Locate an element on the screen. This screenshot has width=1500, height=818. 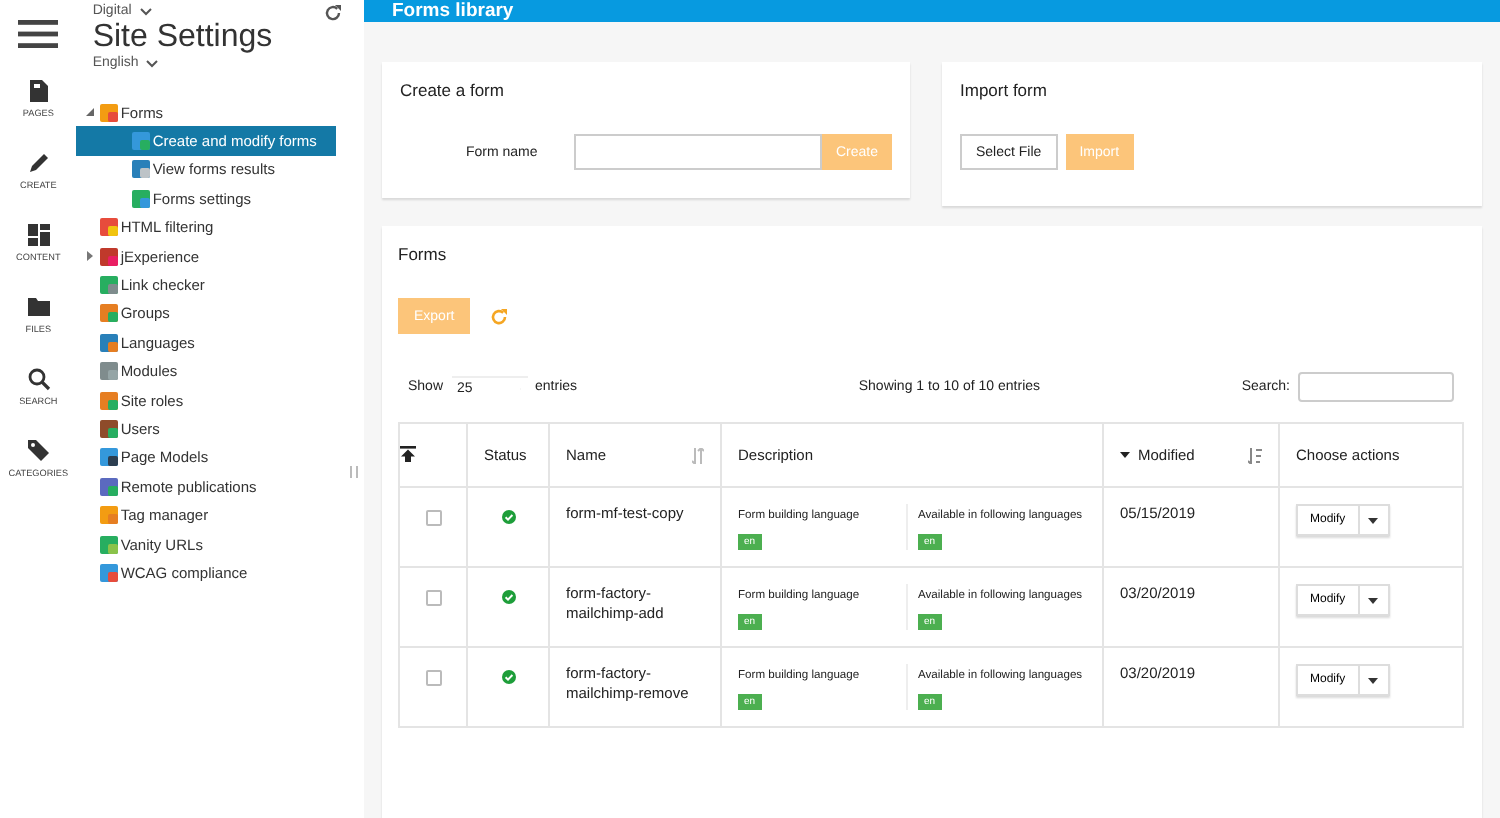
expanded-arrow-icon is located at coordinates (90, 112).